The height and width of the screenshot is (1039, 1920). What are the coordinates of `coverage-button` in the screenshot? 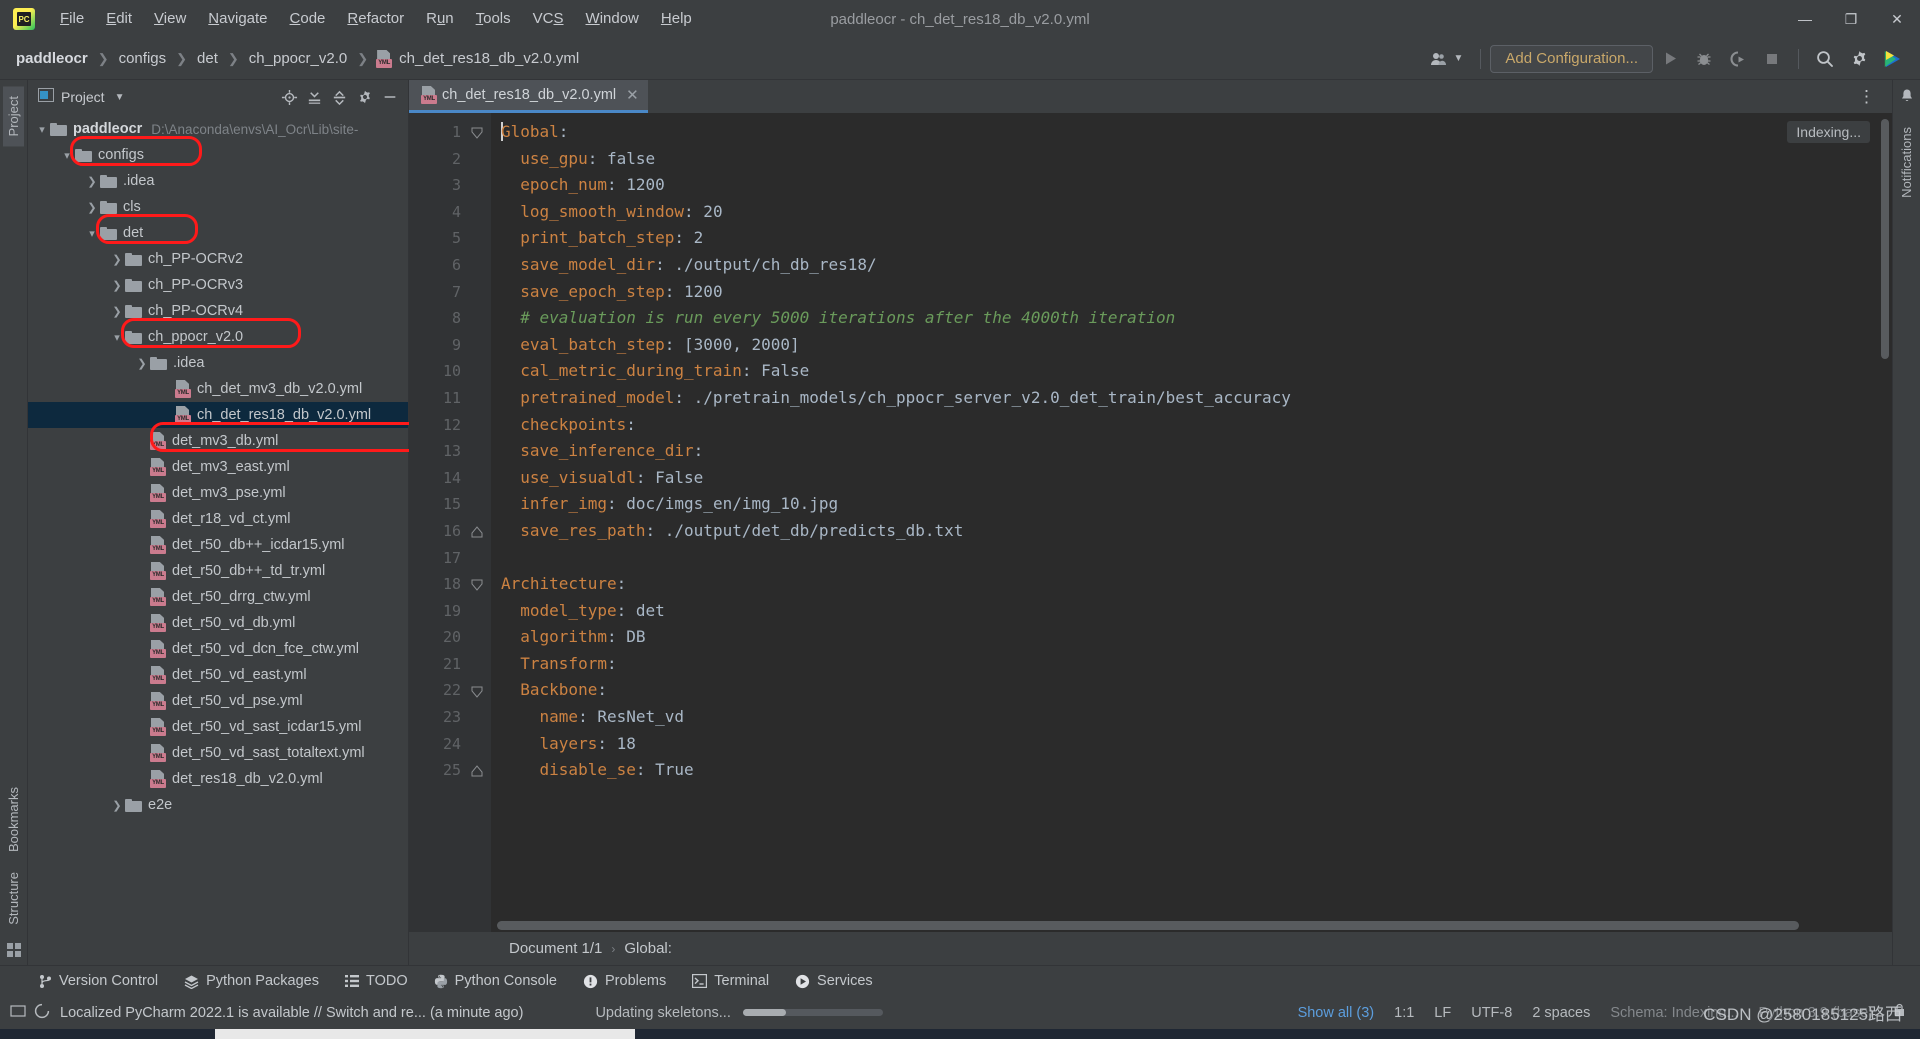 It's located at (1738, 59).